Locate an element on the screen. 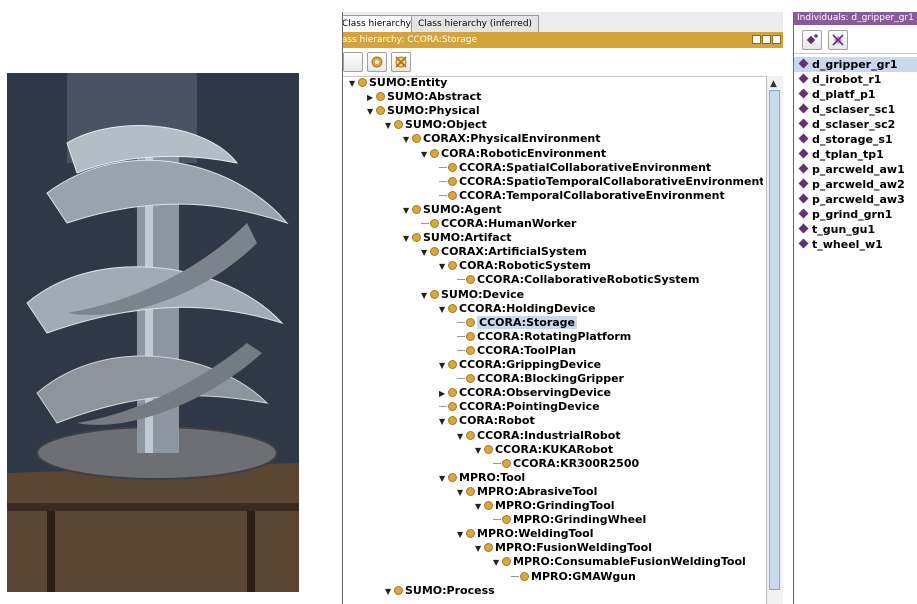 The image size is (917, 604). class-tree-row: CCORA:BlockingGripper is located at coordinates (540, 379).